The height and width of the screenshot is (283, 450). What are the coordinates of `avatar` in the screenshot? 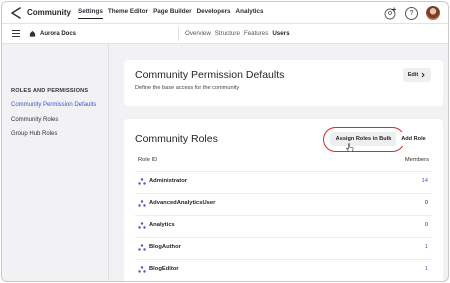 It's located at (433, 13).